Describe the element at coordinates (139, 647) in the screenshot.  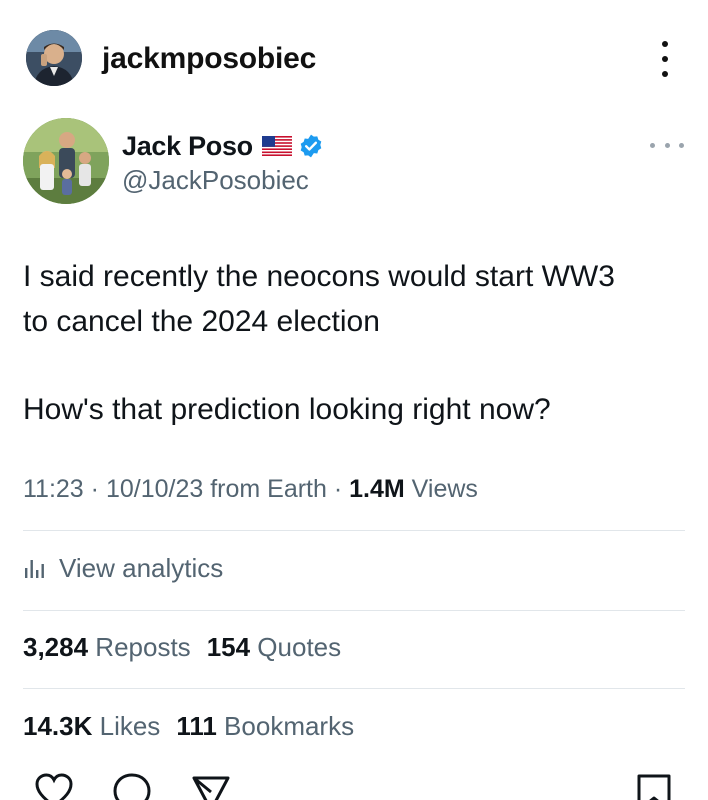
I see `reposts-label: Reposts` at that location.